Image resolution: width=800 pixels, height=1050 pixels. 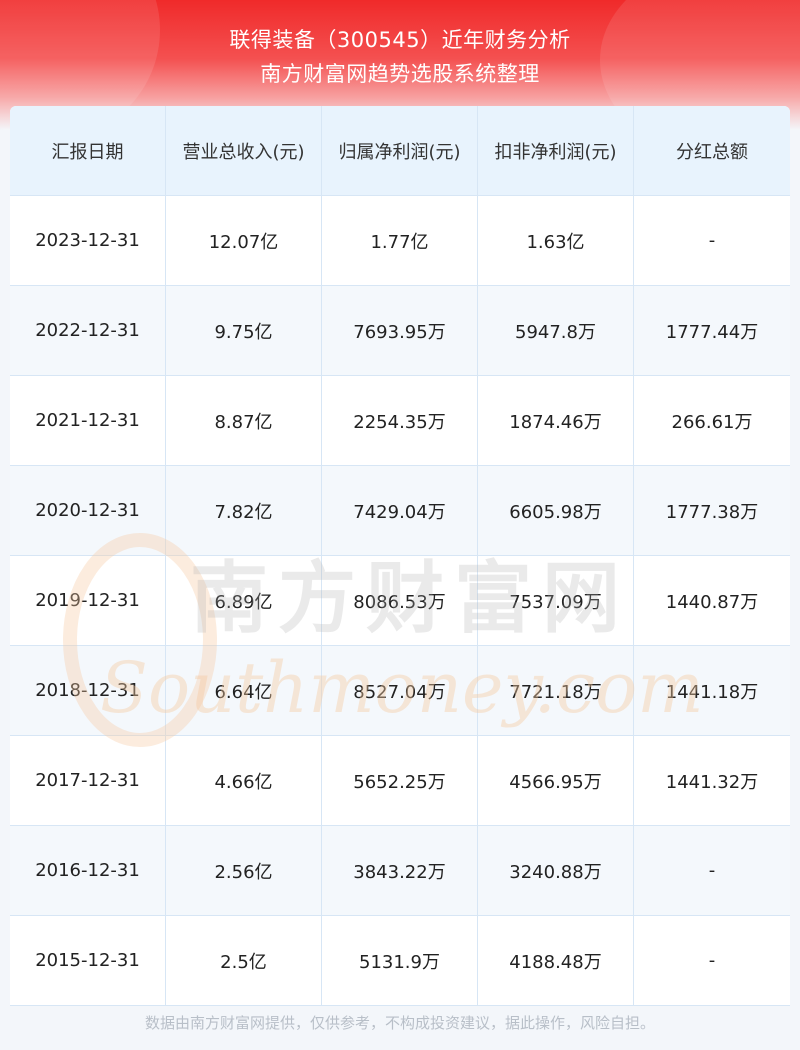 What do you see at coordinates (244, 331) in the screenshot?
I see `table-cell: 9.75亿` at bounding box center [244, 331].